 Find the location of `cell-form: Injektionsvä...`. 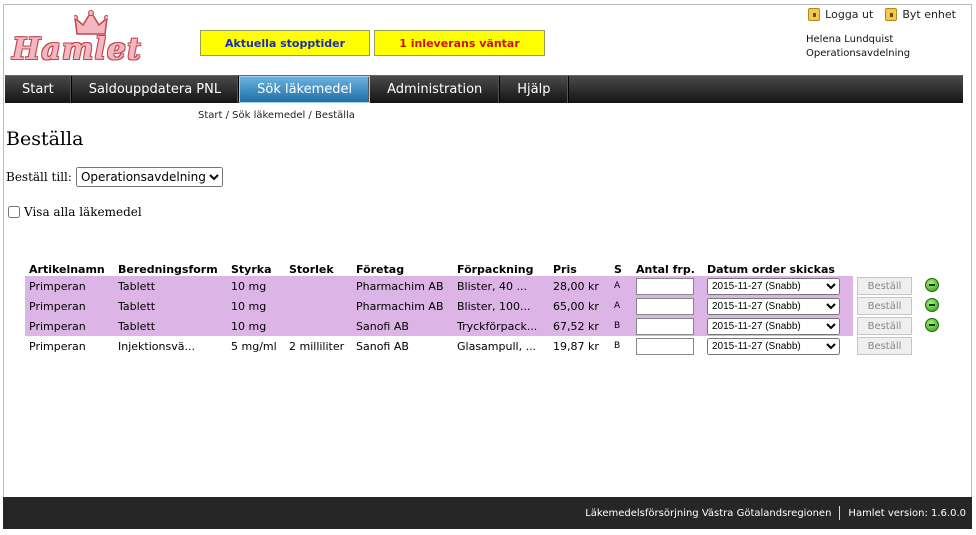

cell-form: Injektionsvä... is located at coordinates (156, 346).